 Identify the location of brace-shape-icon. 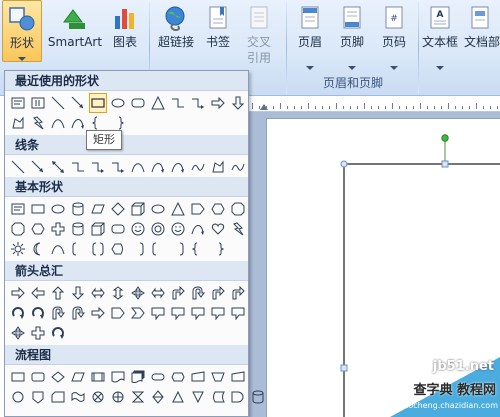
(198, 249).